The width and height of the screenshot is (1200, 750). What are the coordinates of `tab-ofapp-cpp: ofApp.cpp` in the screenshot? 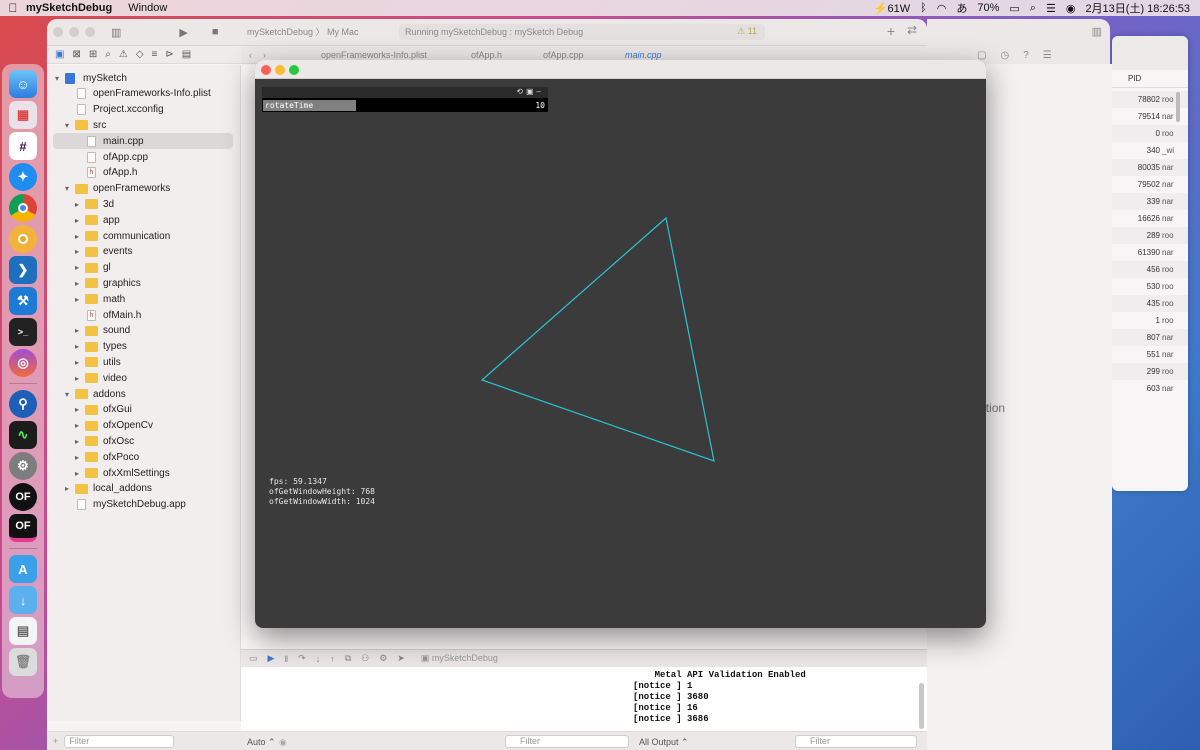 It's located at (563, 55).